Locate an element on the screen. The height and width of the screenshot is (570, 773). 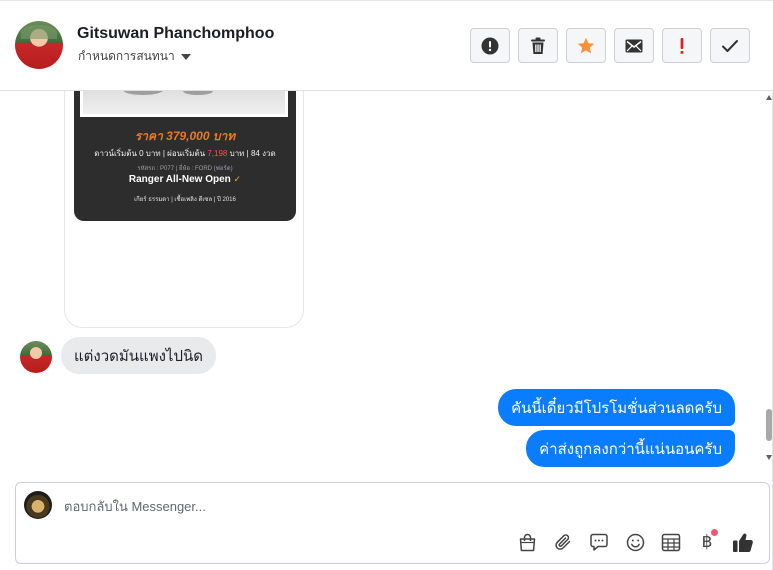
contact-avatar is located at coordinates (39, 45).